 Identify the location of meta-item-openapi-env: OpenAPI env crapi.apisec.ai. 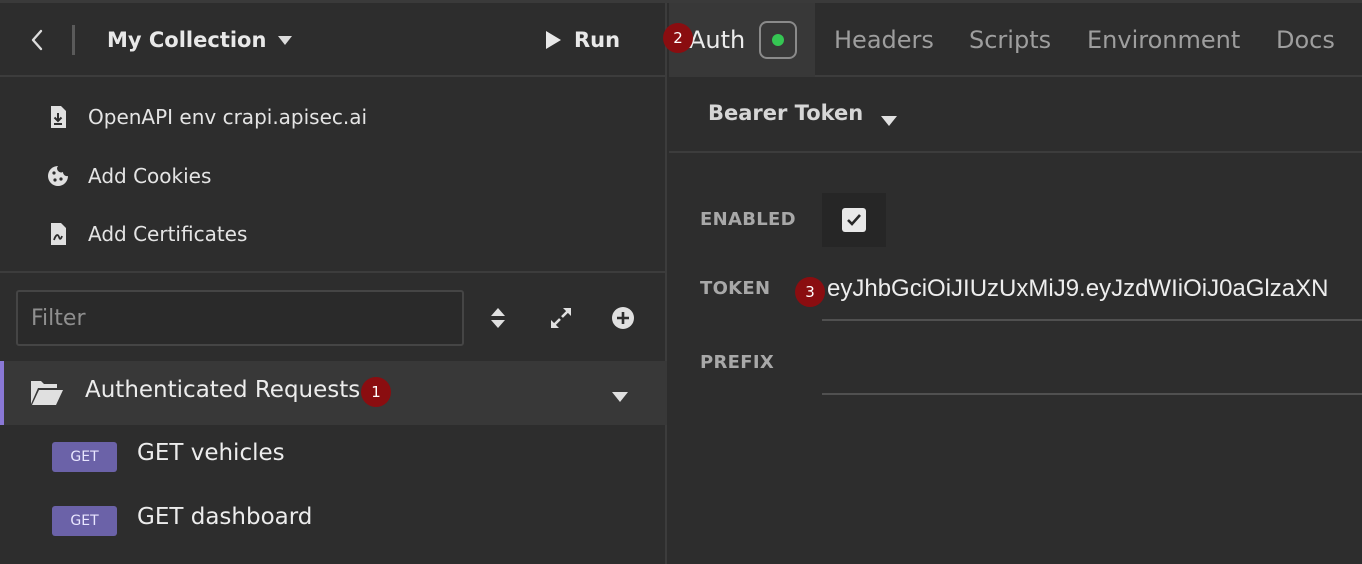
(206, 117).